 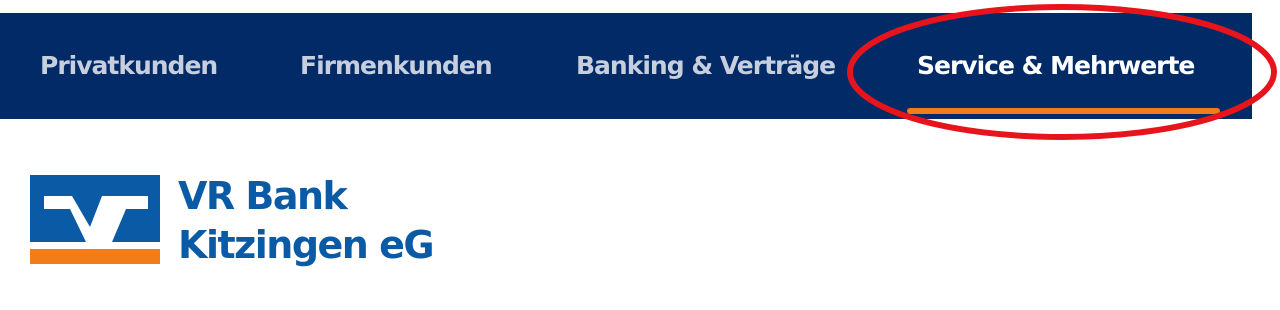 I want to click on nav-item-banking-vertraege: Banking & Verträge, so click(x=706, y=66).